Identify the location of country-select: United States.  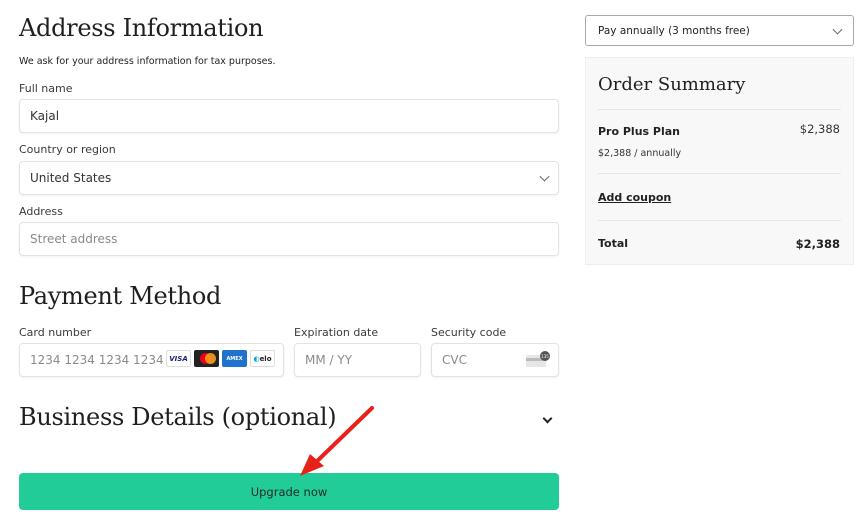
(289, 178).